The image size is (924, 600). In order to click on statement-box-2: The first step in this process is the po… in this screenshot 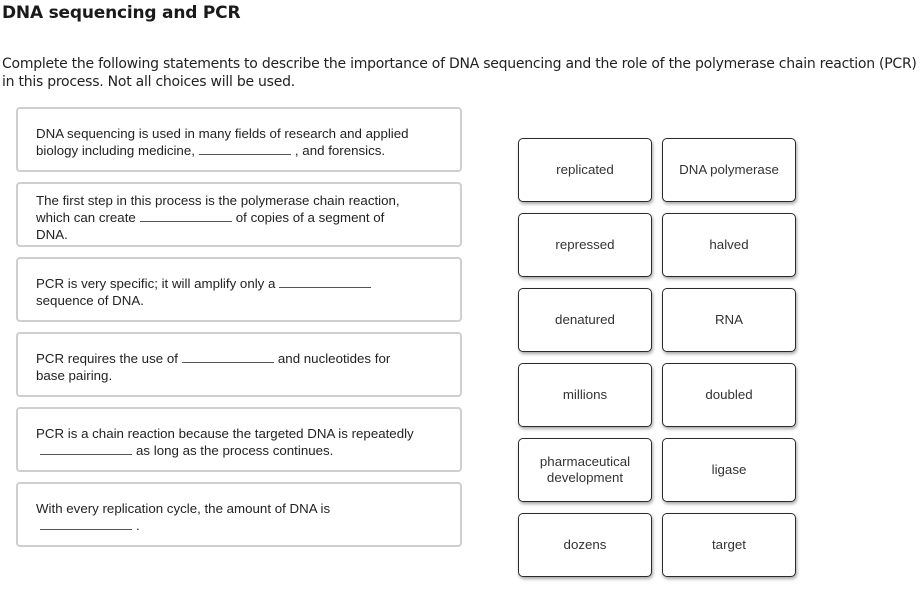, I will do `click(239, 214)`.